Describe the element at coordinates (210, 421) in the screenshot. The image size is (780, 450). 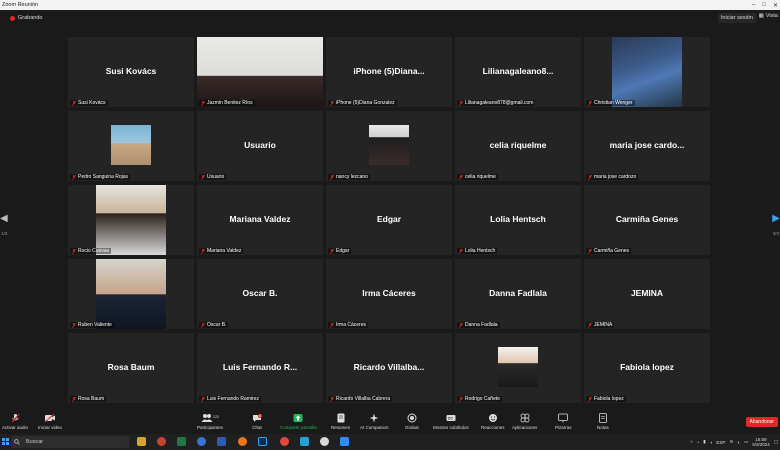
I see `participants-button: 123 Participantes` at that location.